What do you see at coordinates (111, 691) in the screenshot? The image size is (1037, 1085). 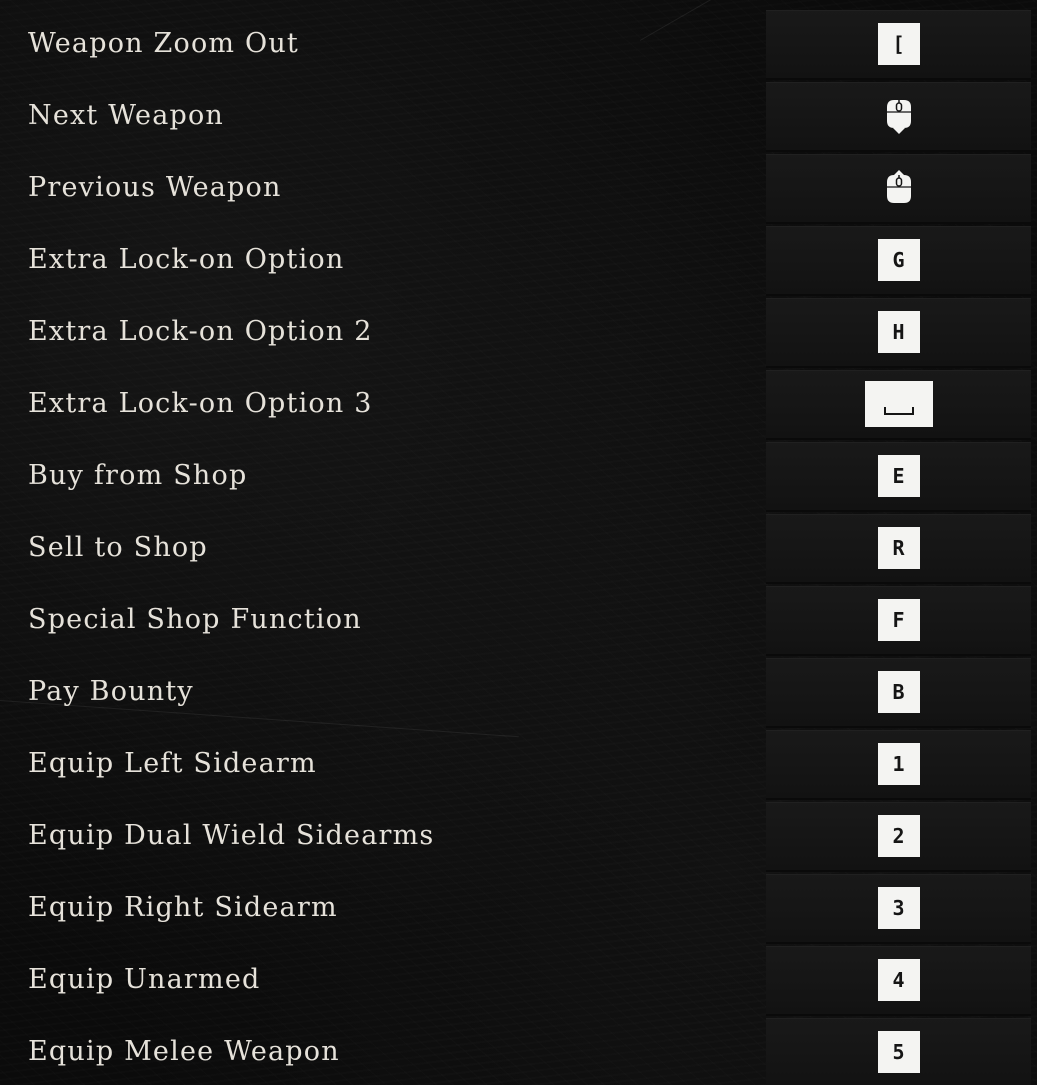 I see `action-label: Pay Bounty` at bounding box center [111, 691].